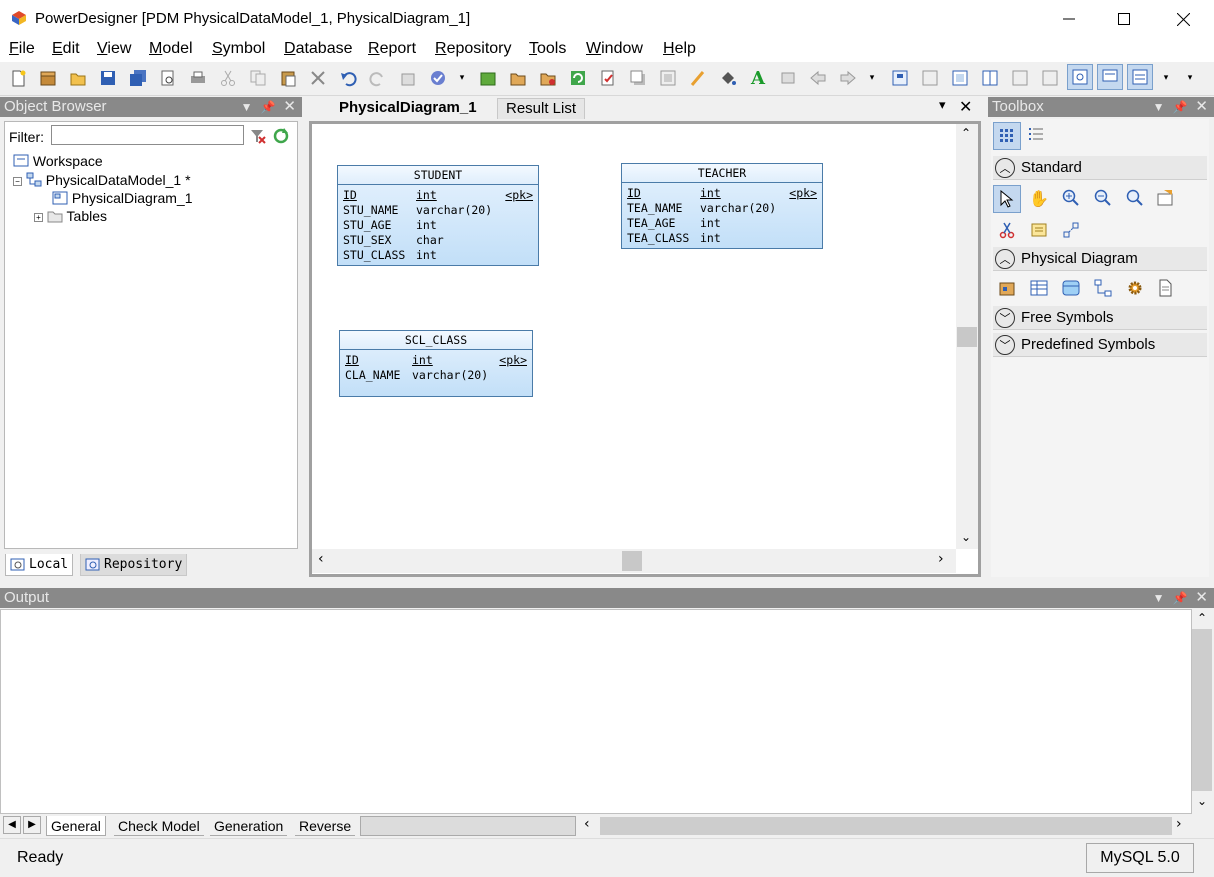 The height and width of the screenshot is (877, 1214). What do you see at coordinates (108, 78) in the screenshot?
I see `save-button` at bounding box center [108, 78].